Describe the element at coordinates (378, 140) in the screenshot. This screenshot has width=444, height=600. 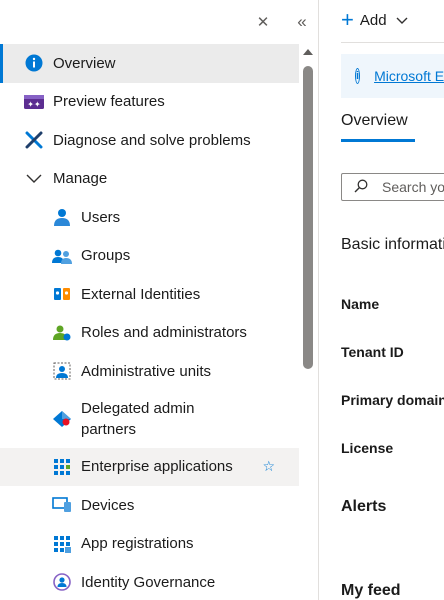
I see `active-tab-indicator` at that location.